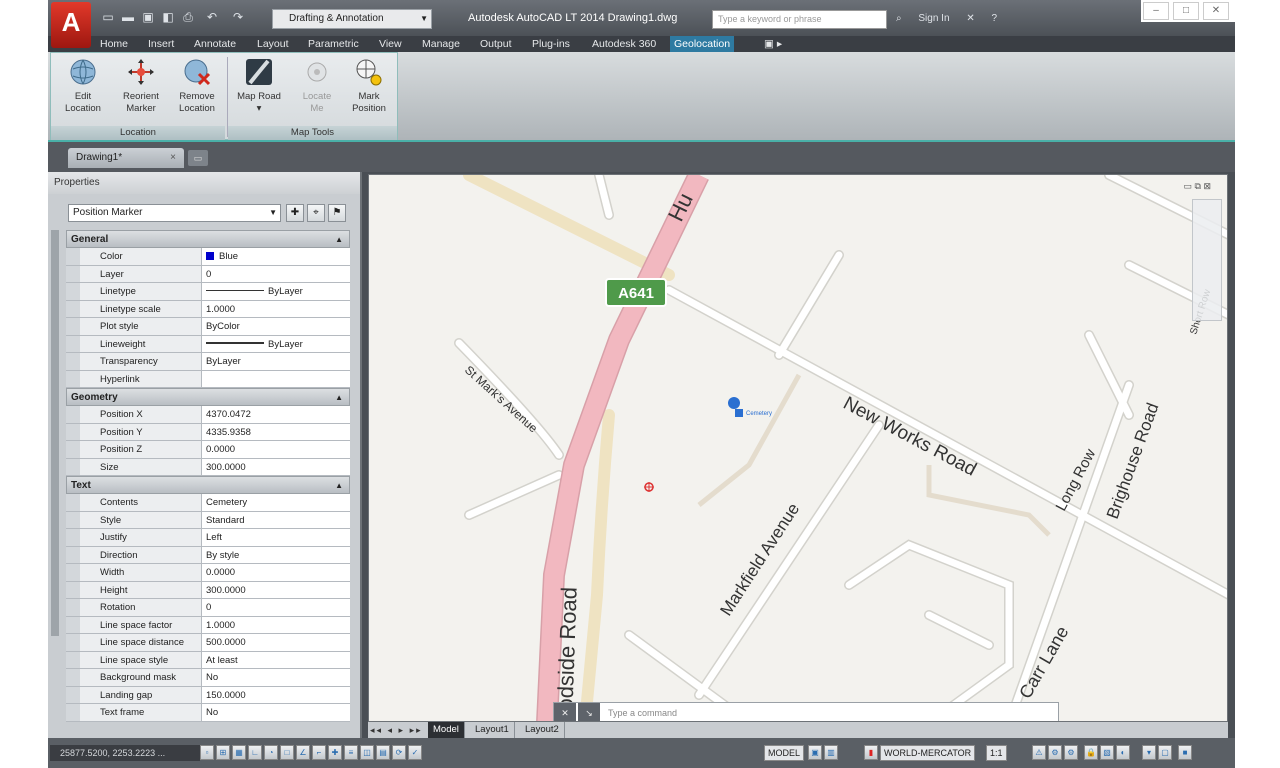 The width and height of the screenshot is (1280, 768). Describe the element at coordinates (1091, 752) in the screenshot. I see `lock-icon: 🔒` at that location.